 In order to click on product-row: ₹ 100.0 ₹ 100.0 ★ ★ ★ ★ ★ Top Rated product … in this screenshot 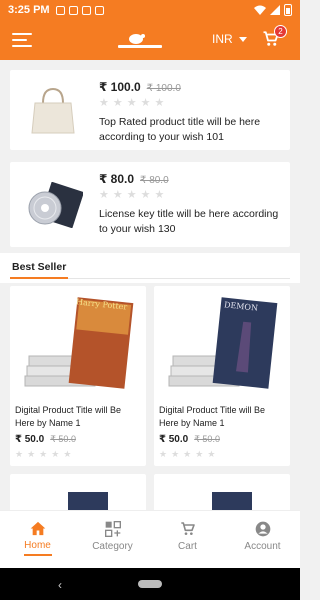, I will do `click(150, 110)`.